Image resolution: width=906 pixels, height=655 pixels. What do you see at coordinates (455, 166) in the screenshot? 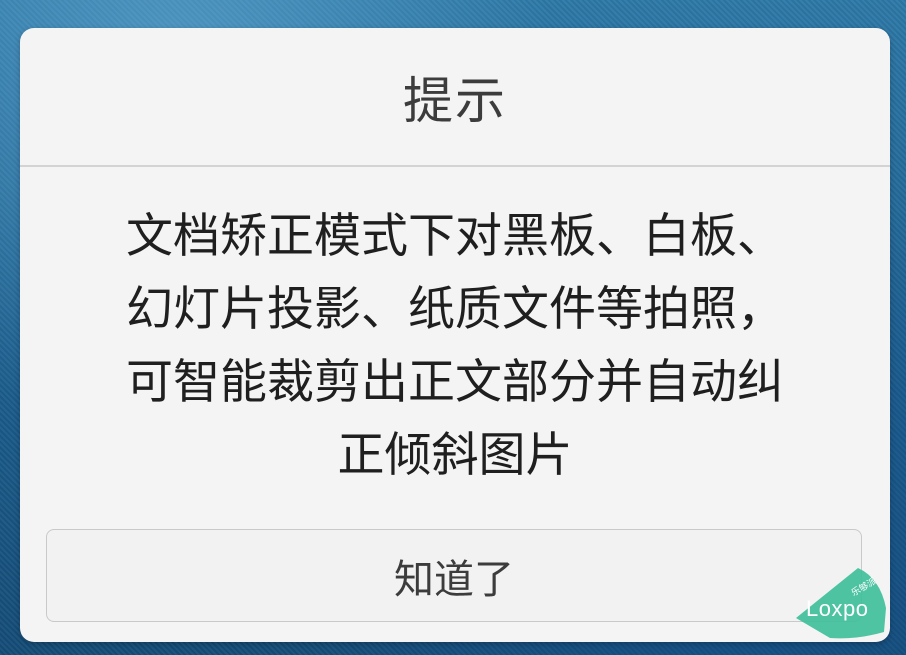
I see `title-divider` at bounding box center [455, 166].